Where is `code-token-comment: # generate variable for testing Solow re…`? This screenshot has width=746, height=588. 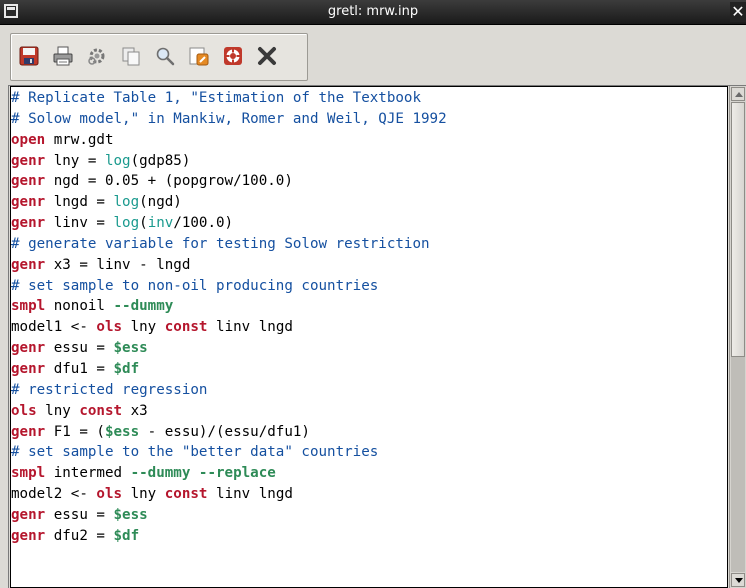
code-token-comment: # generate variable for testing Solow re… is located at coordinates (220, 243).